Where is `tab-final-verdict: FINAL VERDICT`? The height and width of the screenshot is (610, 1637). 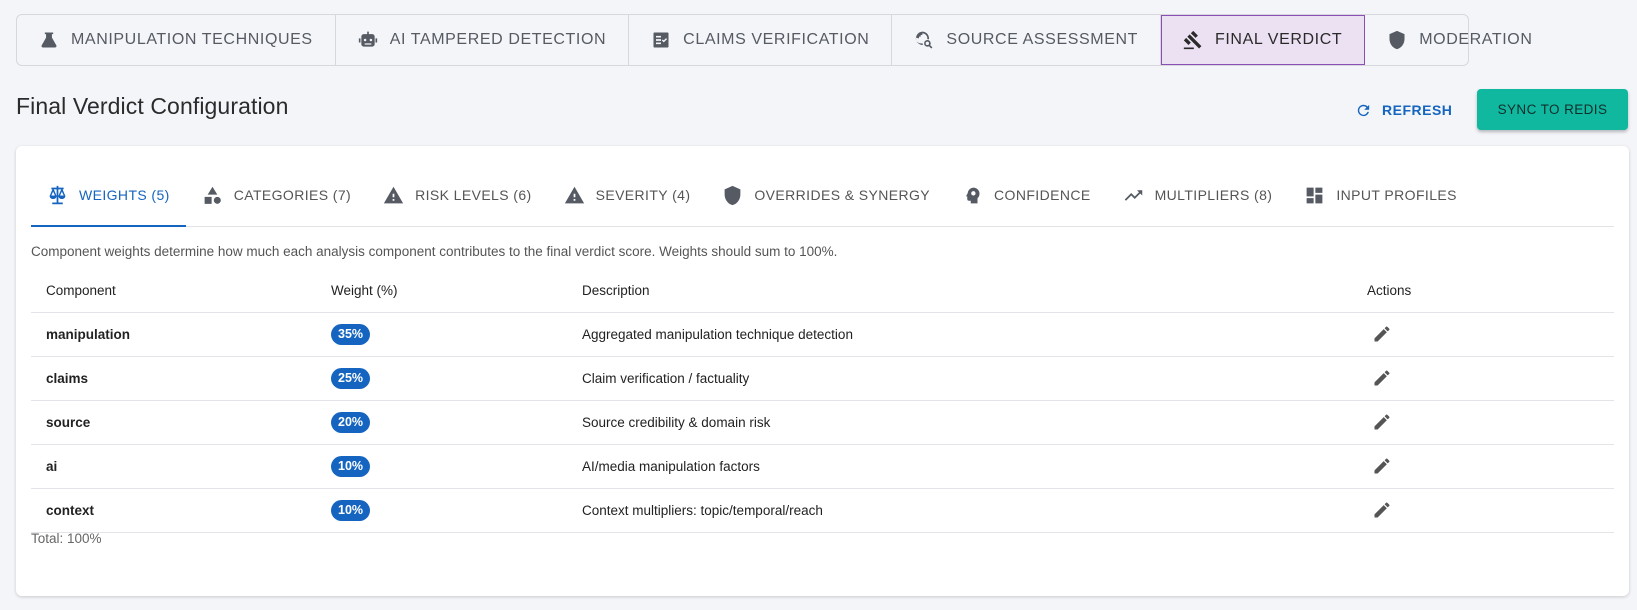 tab-final-verdict: FINAL VERDICT is located at coordinates (1263, 40).